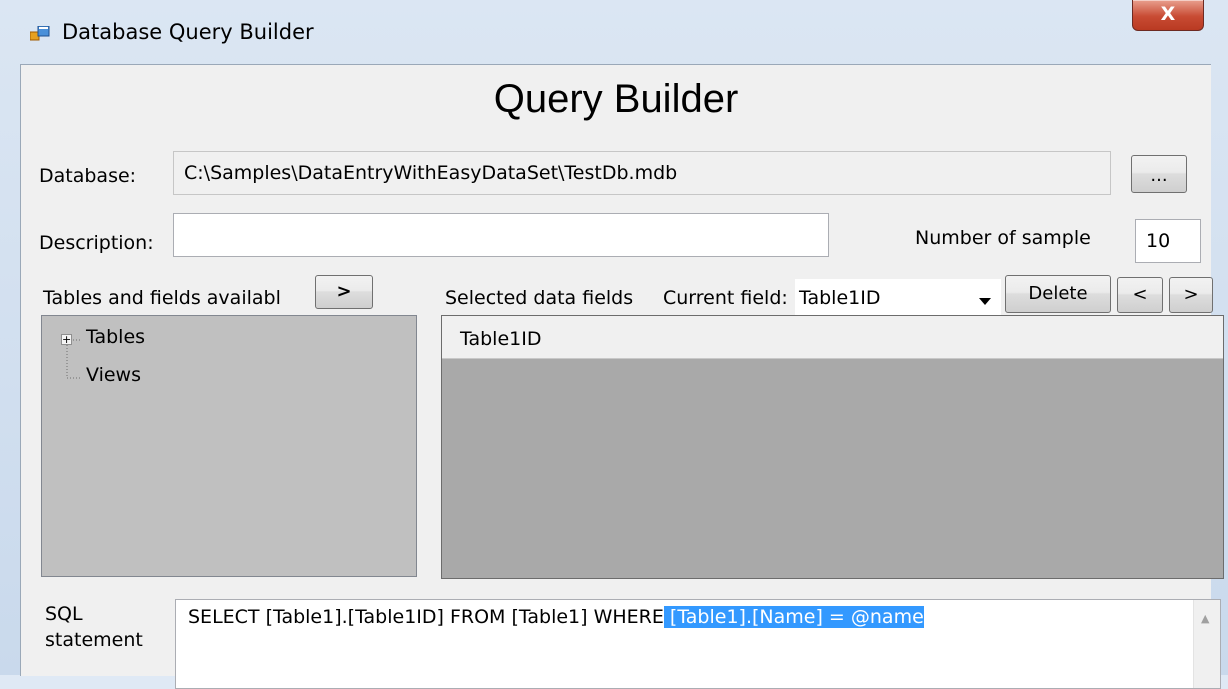 The image size is (1228, 689). I want to click on current-field-label: Current field:, so click(725, 298).